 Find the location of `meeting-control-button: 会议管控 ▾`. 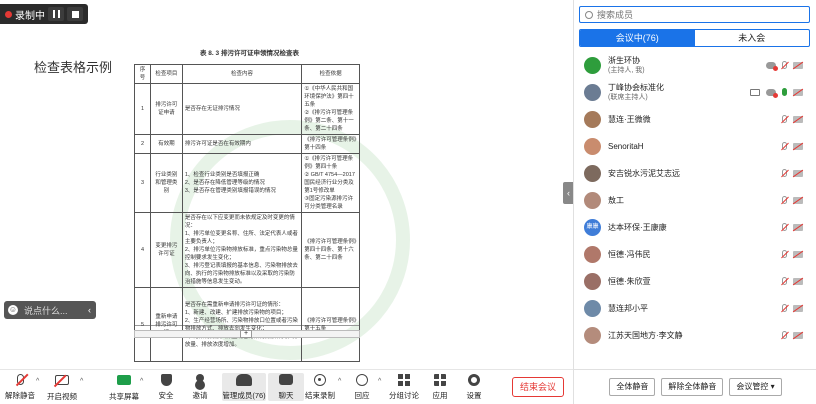

meeting-control-button: 会议管控 ▾ is located at coordinates (755, 387).